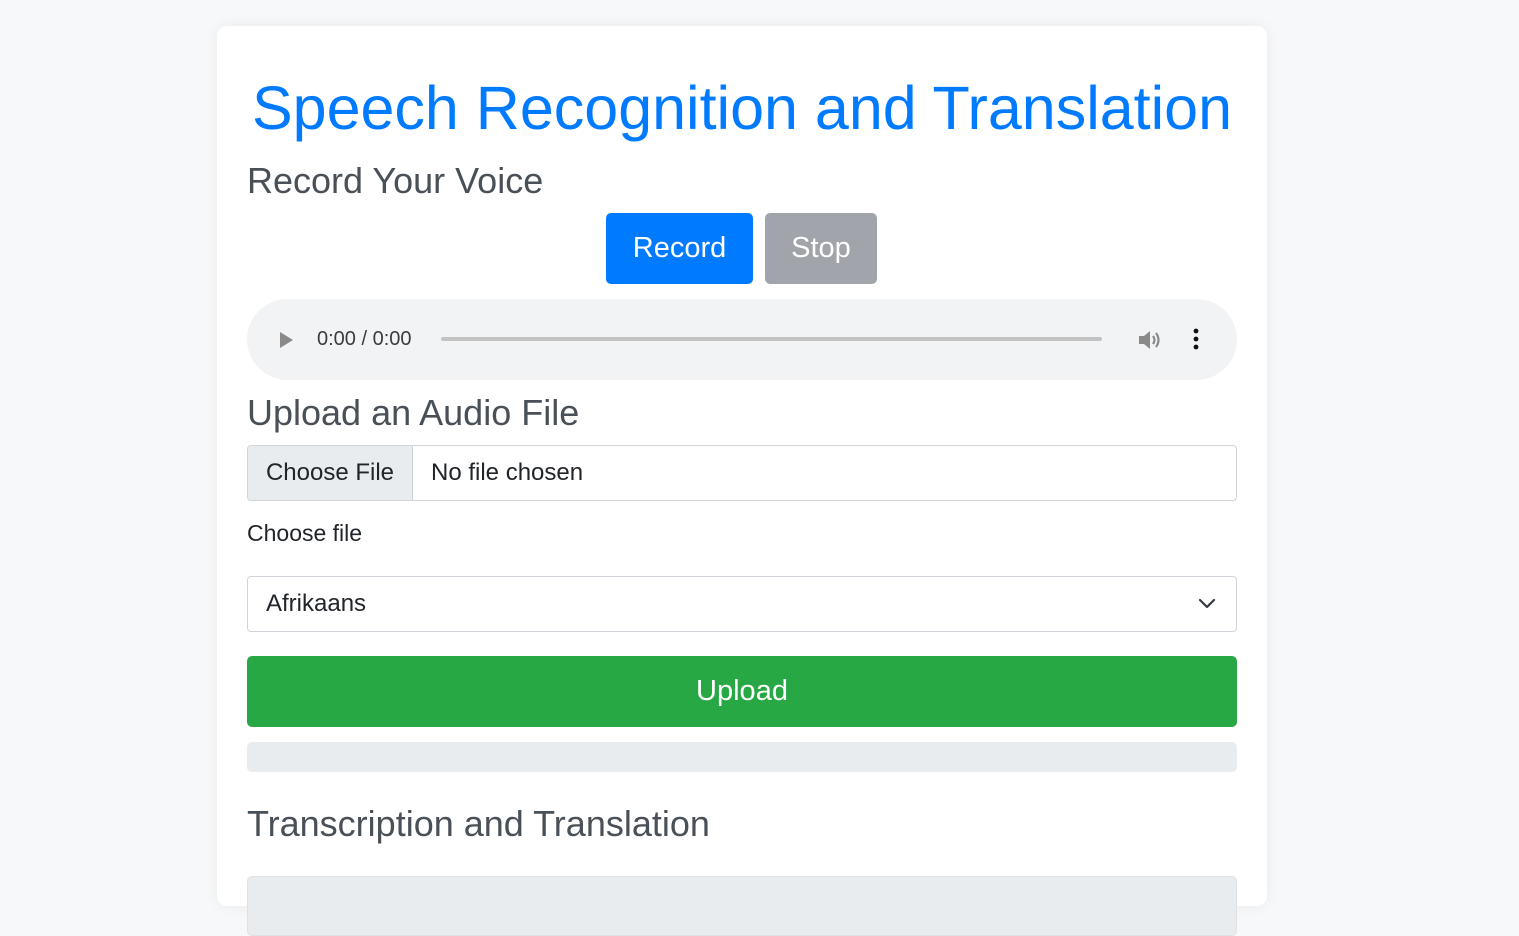 The image size is (1519, 936). What do you see at coordinates (742, 108) in the screenshot?
I see `page-title: Speech Recognition and Translation` at bounding box center [742, 108].